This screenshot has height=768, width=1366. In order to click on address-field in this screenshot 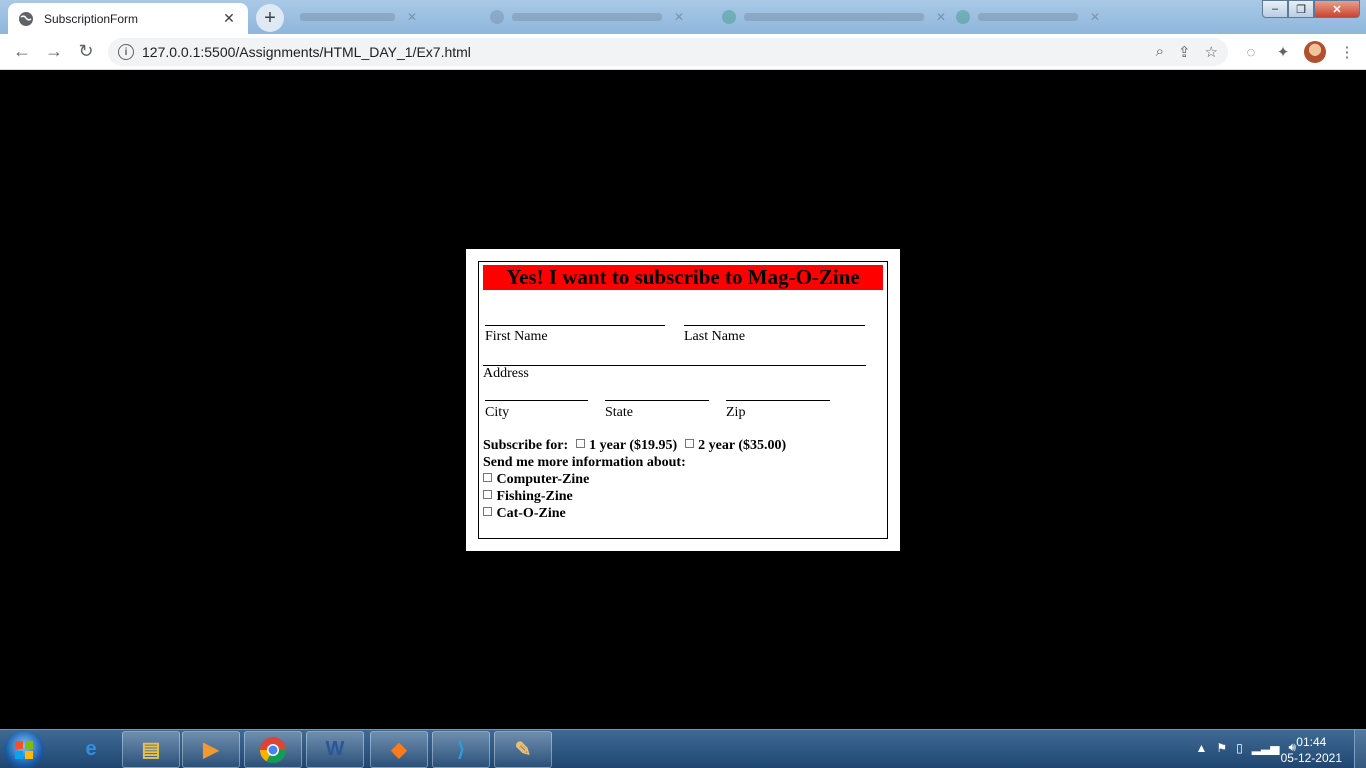, I will do `click(674, 365)`.